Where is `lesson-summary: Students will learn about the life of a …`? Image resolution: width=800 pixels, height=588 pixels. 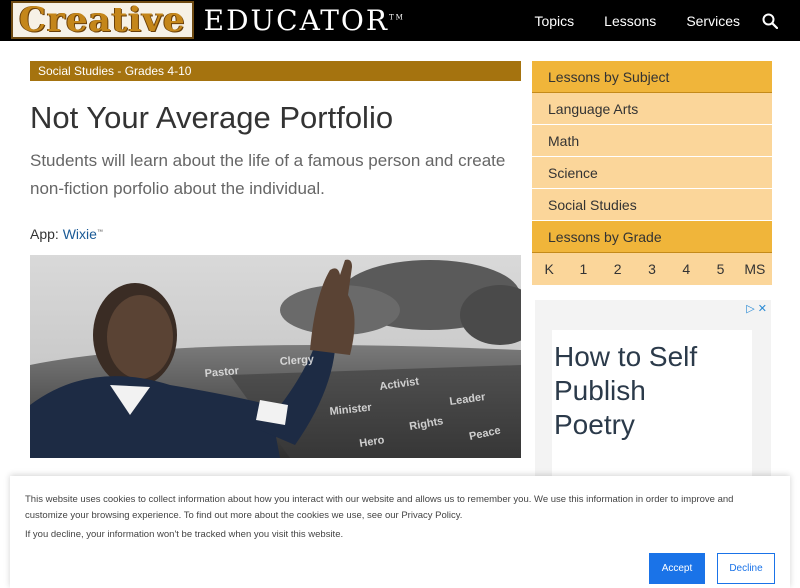
lesson-summary: Students will learn about the life of a … is located at coordinates (268, 174).